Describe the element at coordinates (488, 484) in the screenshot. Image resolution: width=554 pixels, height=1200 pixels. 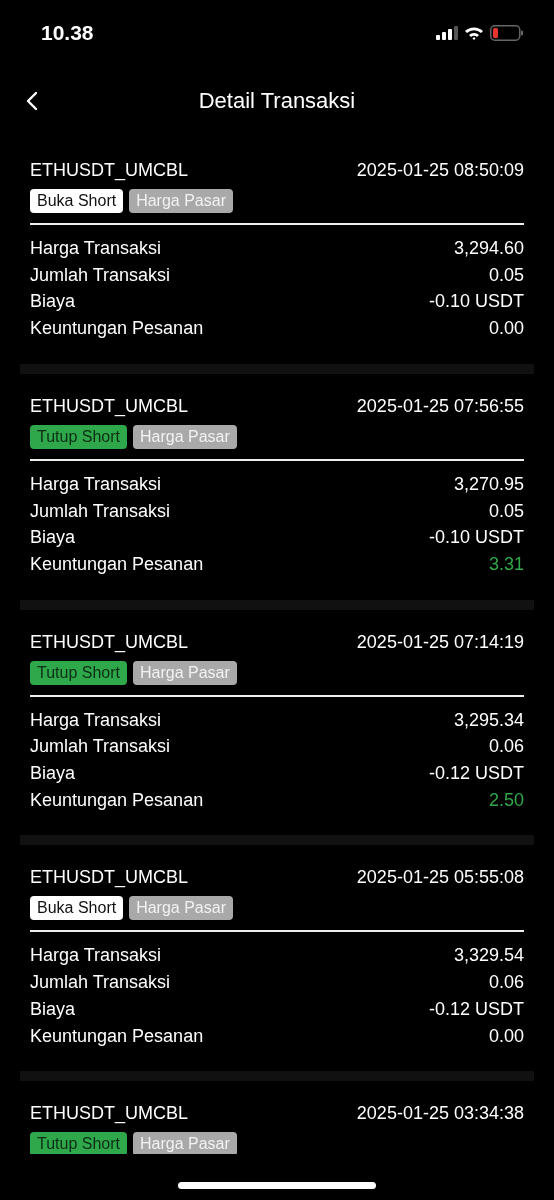
I see `field-value: 3,270.95` at that location.